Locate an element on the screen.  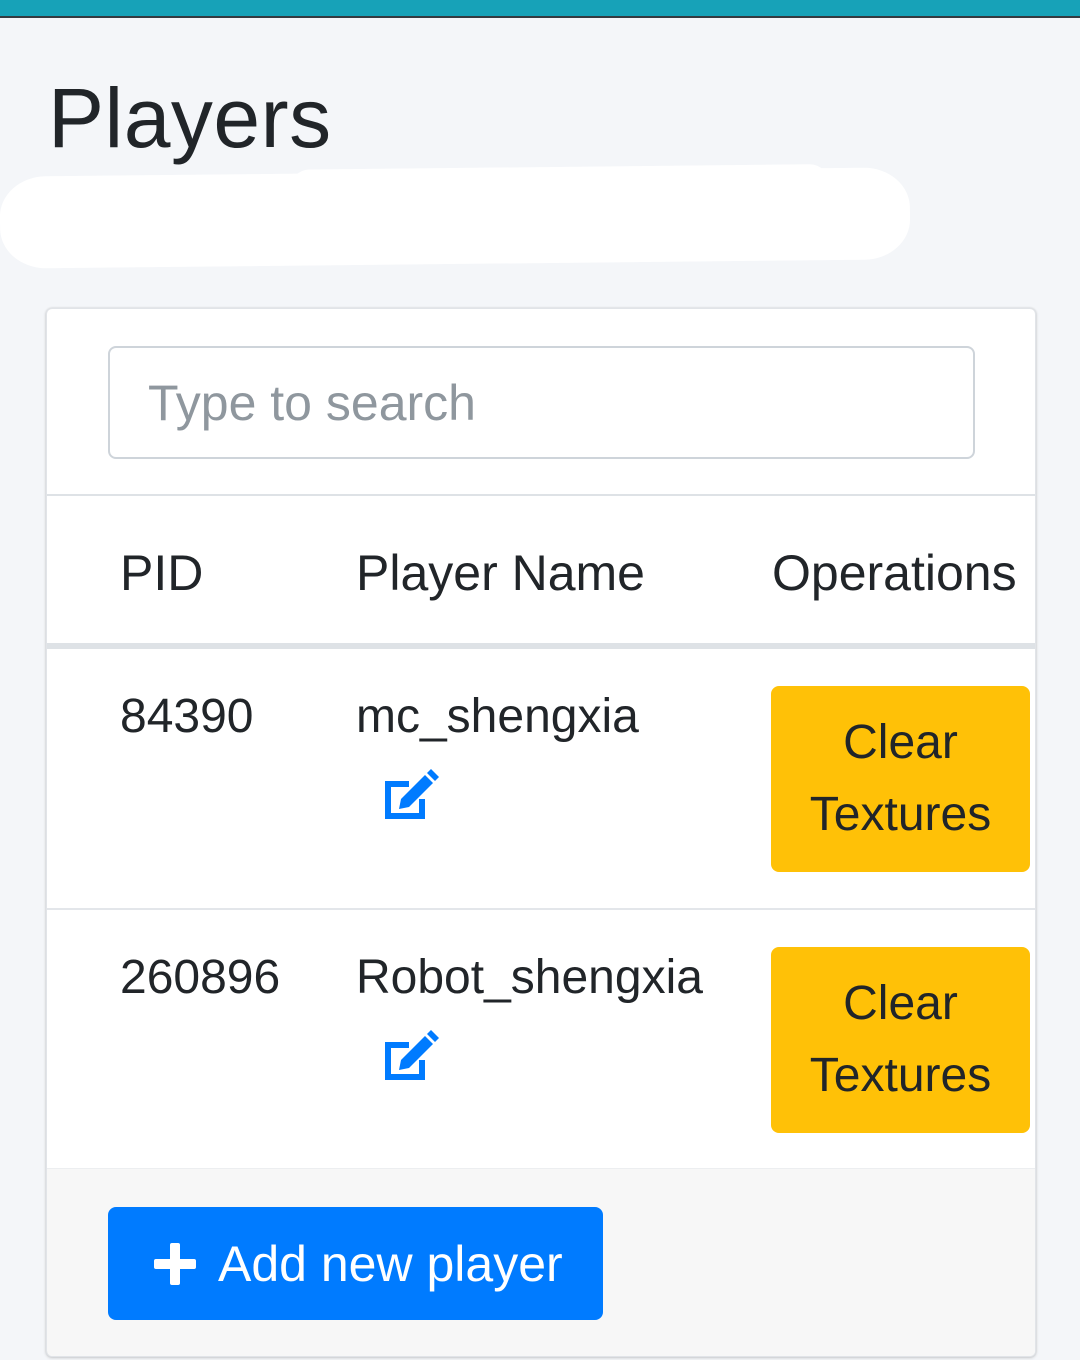
search-input is located at coordinates (541, 402).